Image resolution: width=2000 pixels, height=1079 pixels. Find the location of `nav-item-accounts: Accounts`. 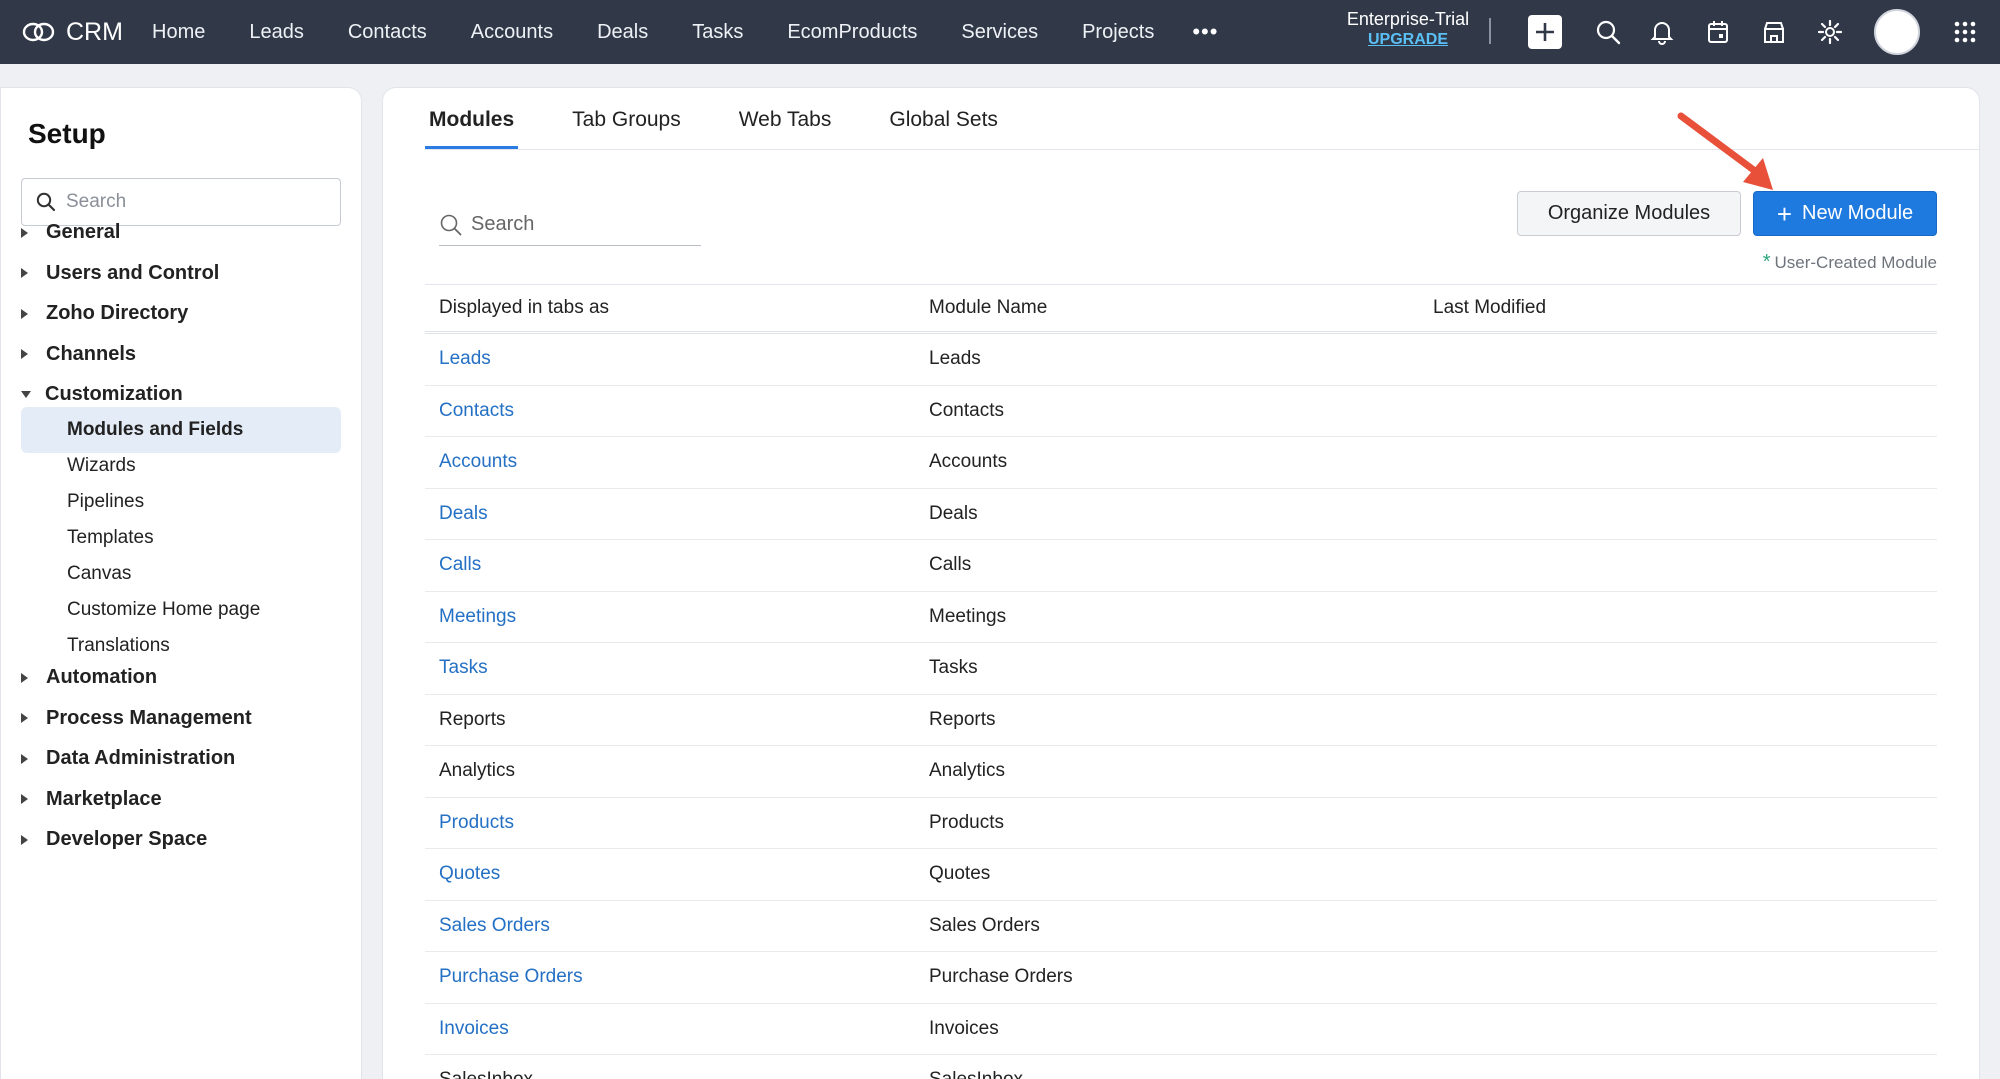

nav-item-accounts: Accounts is located at coordinates (512, 32).